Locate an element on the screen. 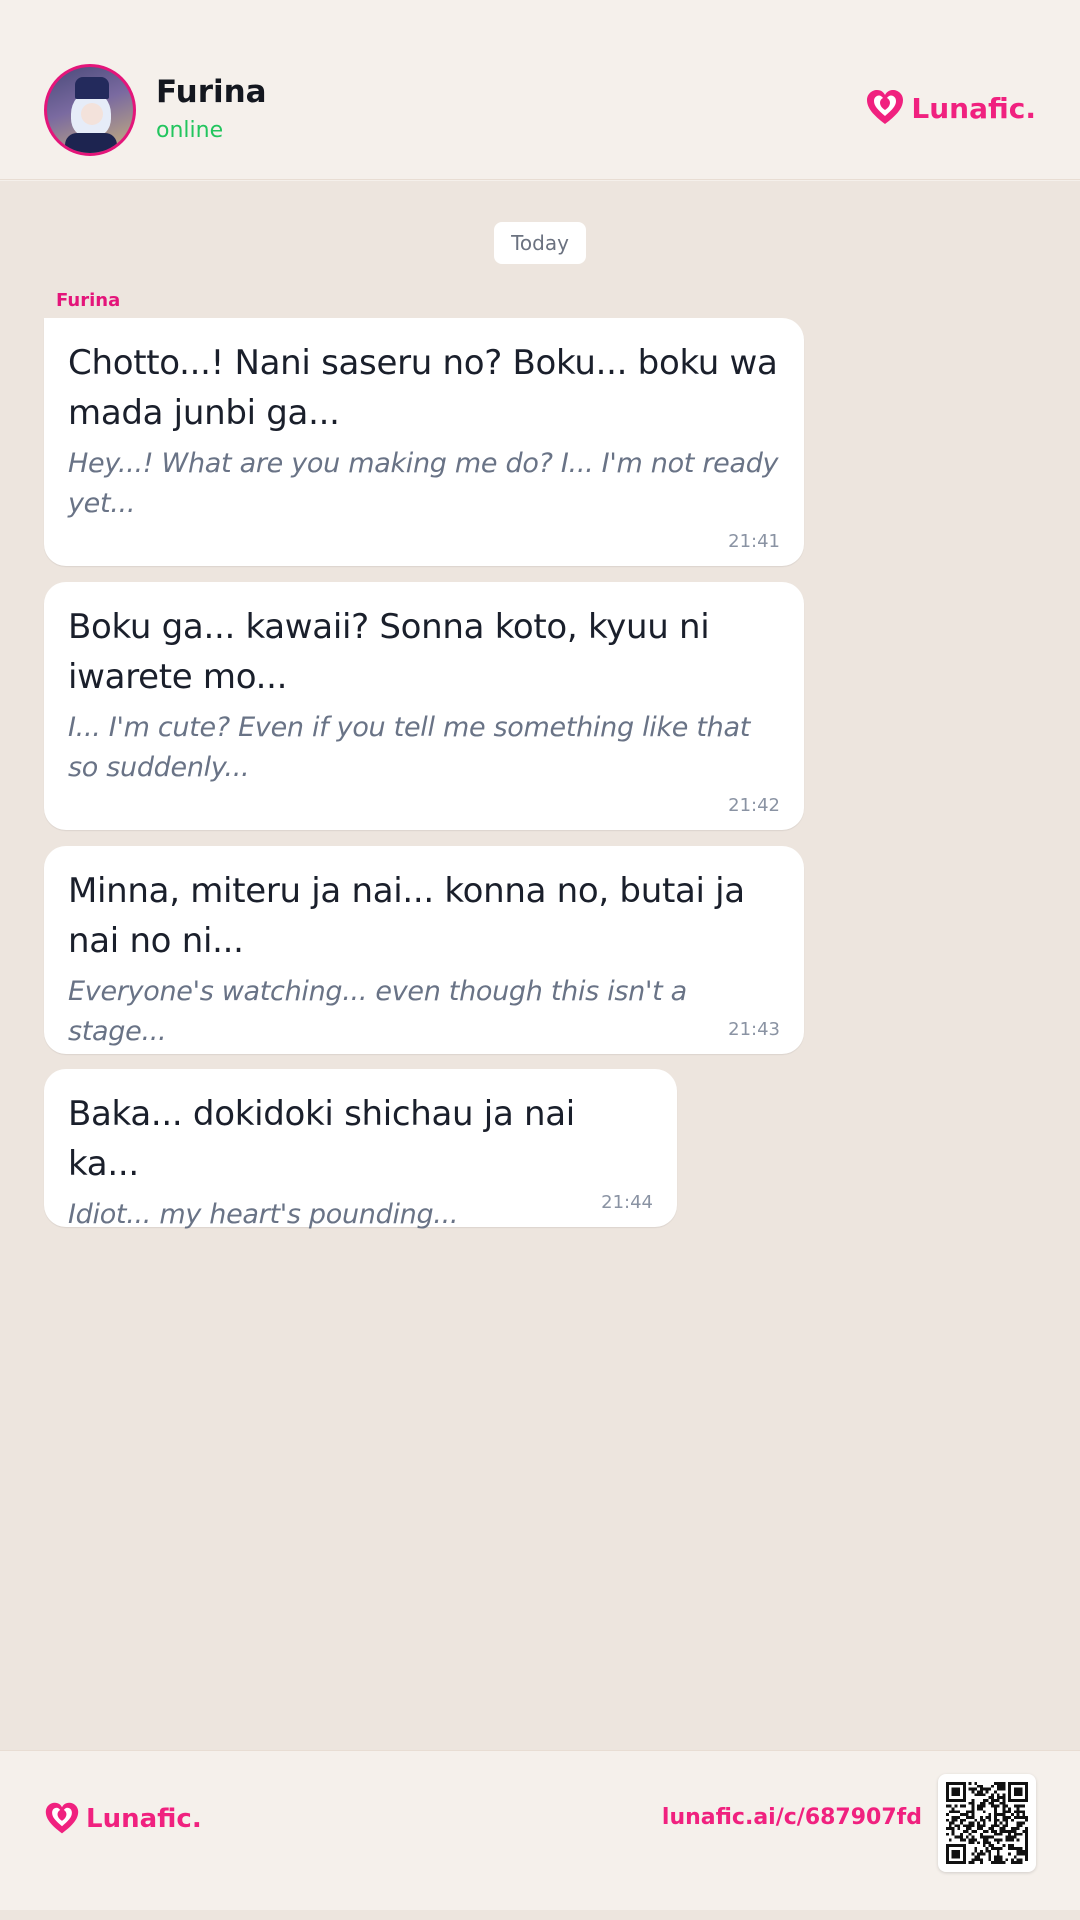 This screenshot has height=1920, width=1080. share-link: lunafic.ai/c/687907fd is located at coordinates (792, 1817).